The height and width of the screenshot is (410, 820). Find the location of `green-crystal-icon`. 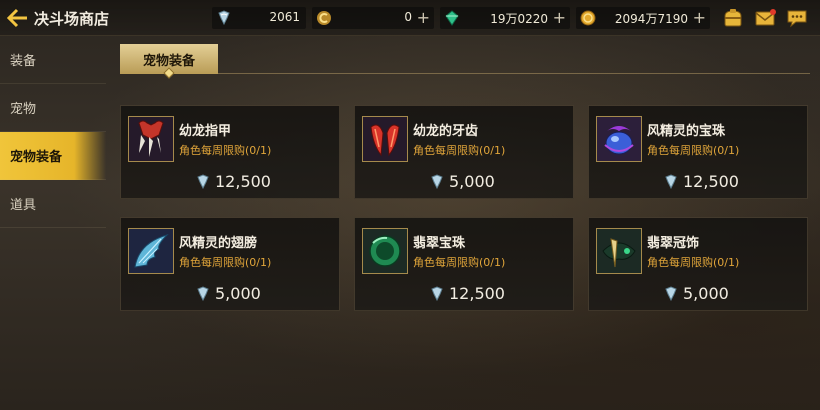

green-crystal-icon is located at coordinates (452, 18).